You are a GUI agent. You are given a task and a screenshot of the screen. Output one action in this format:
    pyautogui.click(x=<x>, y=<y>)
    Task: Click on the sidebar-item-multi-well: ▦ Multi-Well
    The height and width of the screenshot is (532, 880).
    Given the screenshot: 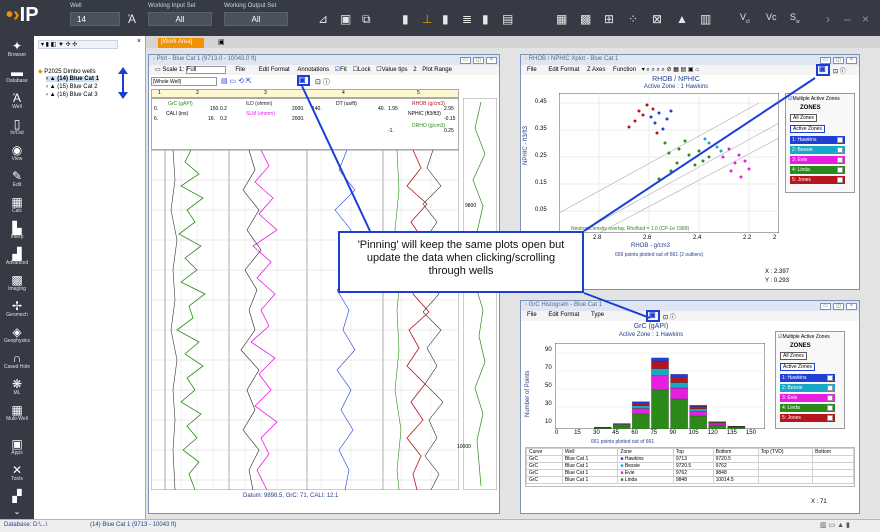 What is the action you would take?
    pyautogui.click(x=17, y=413)
    